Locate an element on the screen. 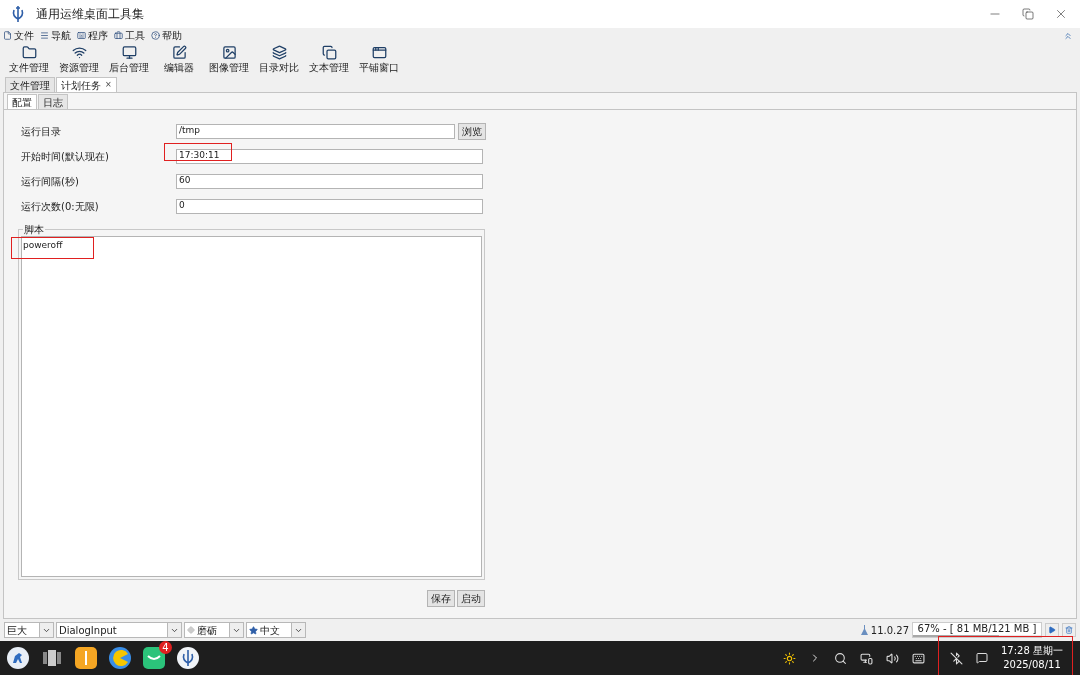 This screenshot has width=1080, height=675. dropdown-value: 中文 is located at coordinates (270, 630).